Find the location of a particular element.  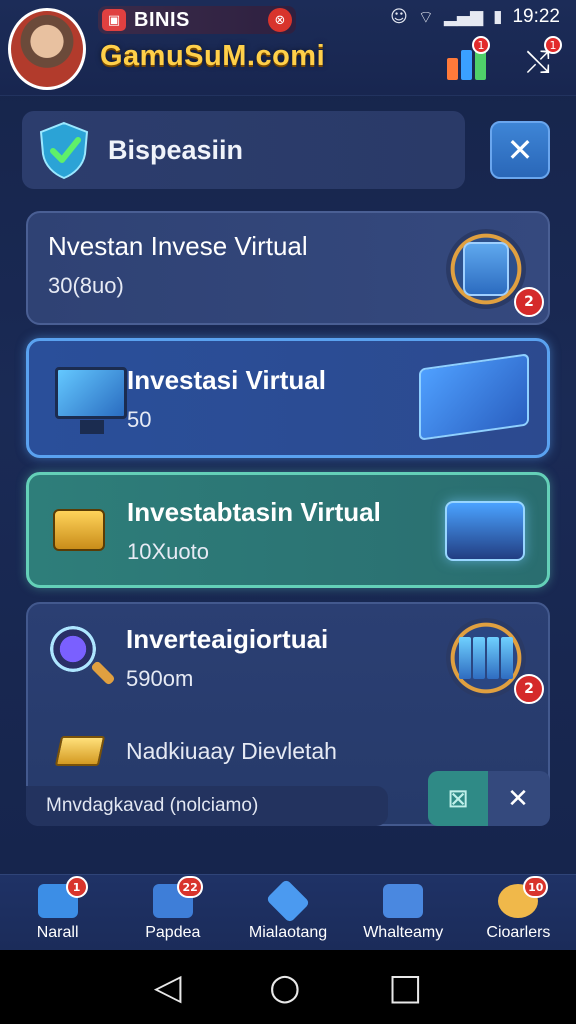

home-icon: 1 is located at coordinates (62, 897).